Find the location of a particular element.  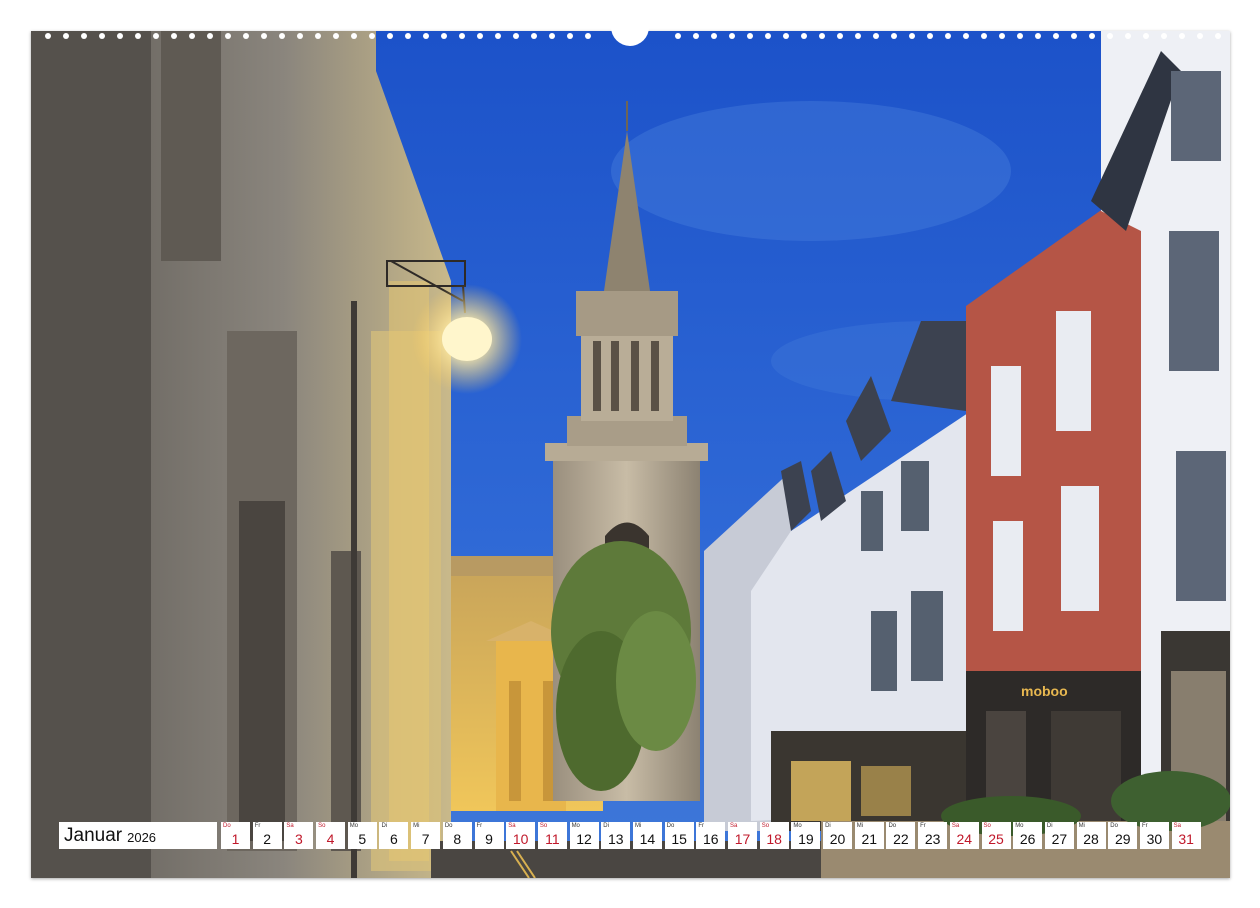

day-number: 3 is located at coordinates (298, 839).